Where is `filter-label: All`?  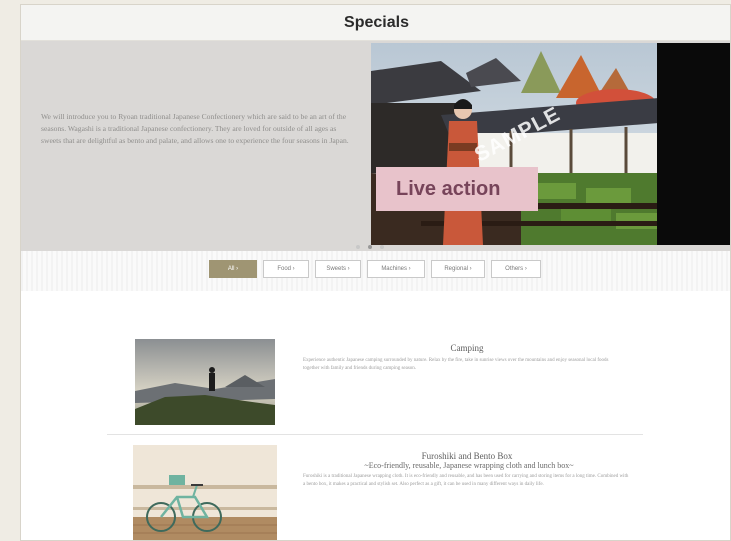 filter-label: All is located at coordinates (231, 269).